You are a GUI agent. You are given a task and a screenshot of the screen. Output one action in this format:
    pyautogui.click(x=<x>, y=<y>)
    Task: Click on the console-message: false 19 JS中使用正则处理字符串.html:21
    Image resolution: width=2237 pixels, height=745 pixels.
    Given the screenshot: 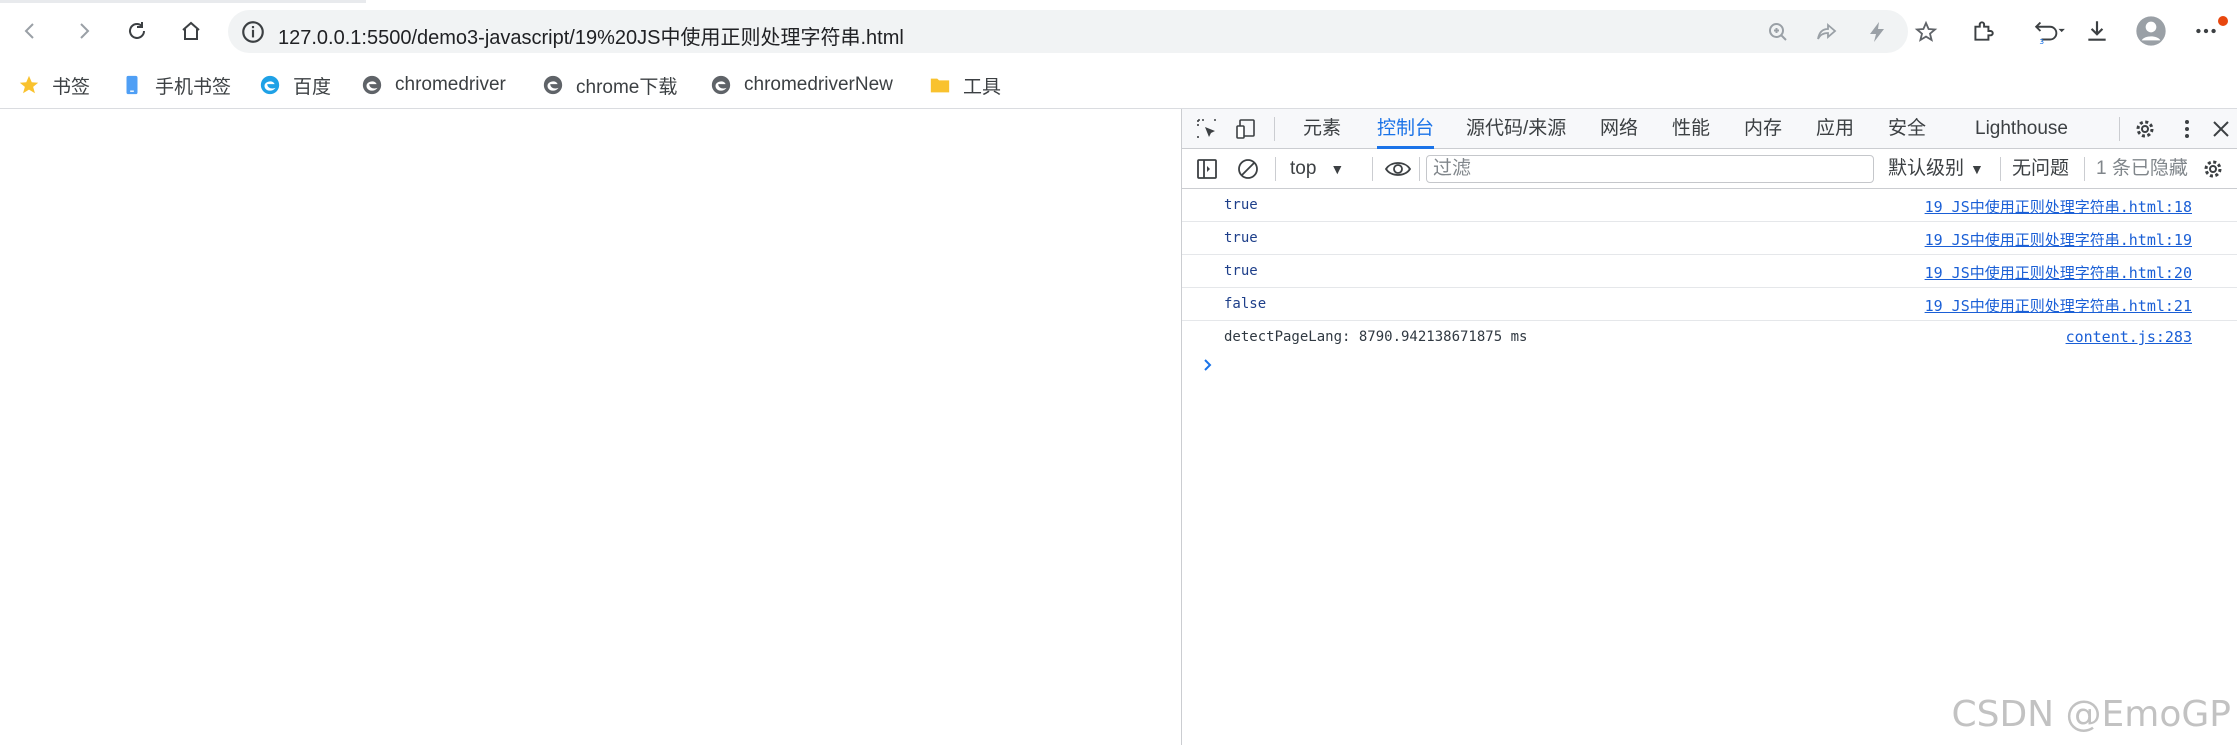 What is the action you would take?
    pyautogui.click(x=1709, y=304)
    